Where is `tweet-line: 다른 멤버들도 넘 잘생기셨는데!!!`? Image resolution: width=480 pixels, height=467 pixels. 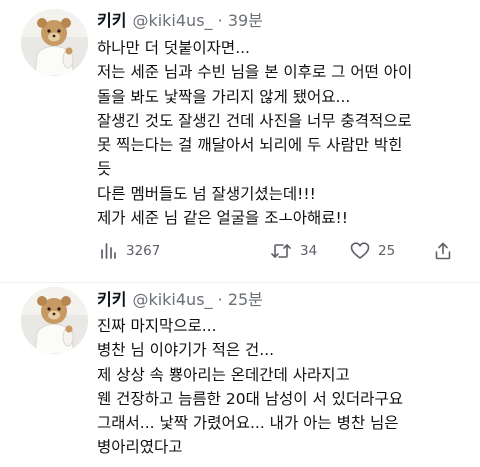 tweet-line: 다른 멤버들도 넘 잘생기셨는데!!! is located at coordinates (206, 193).